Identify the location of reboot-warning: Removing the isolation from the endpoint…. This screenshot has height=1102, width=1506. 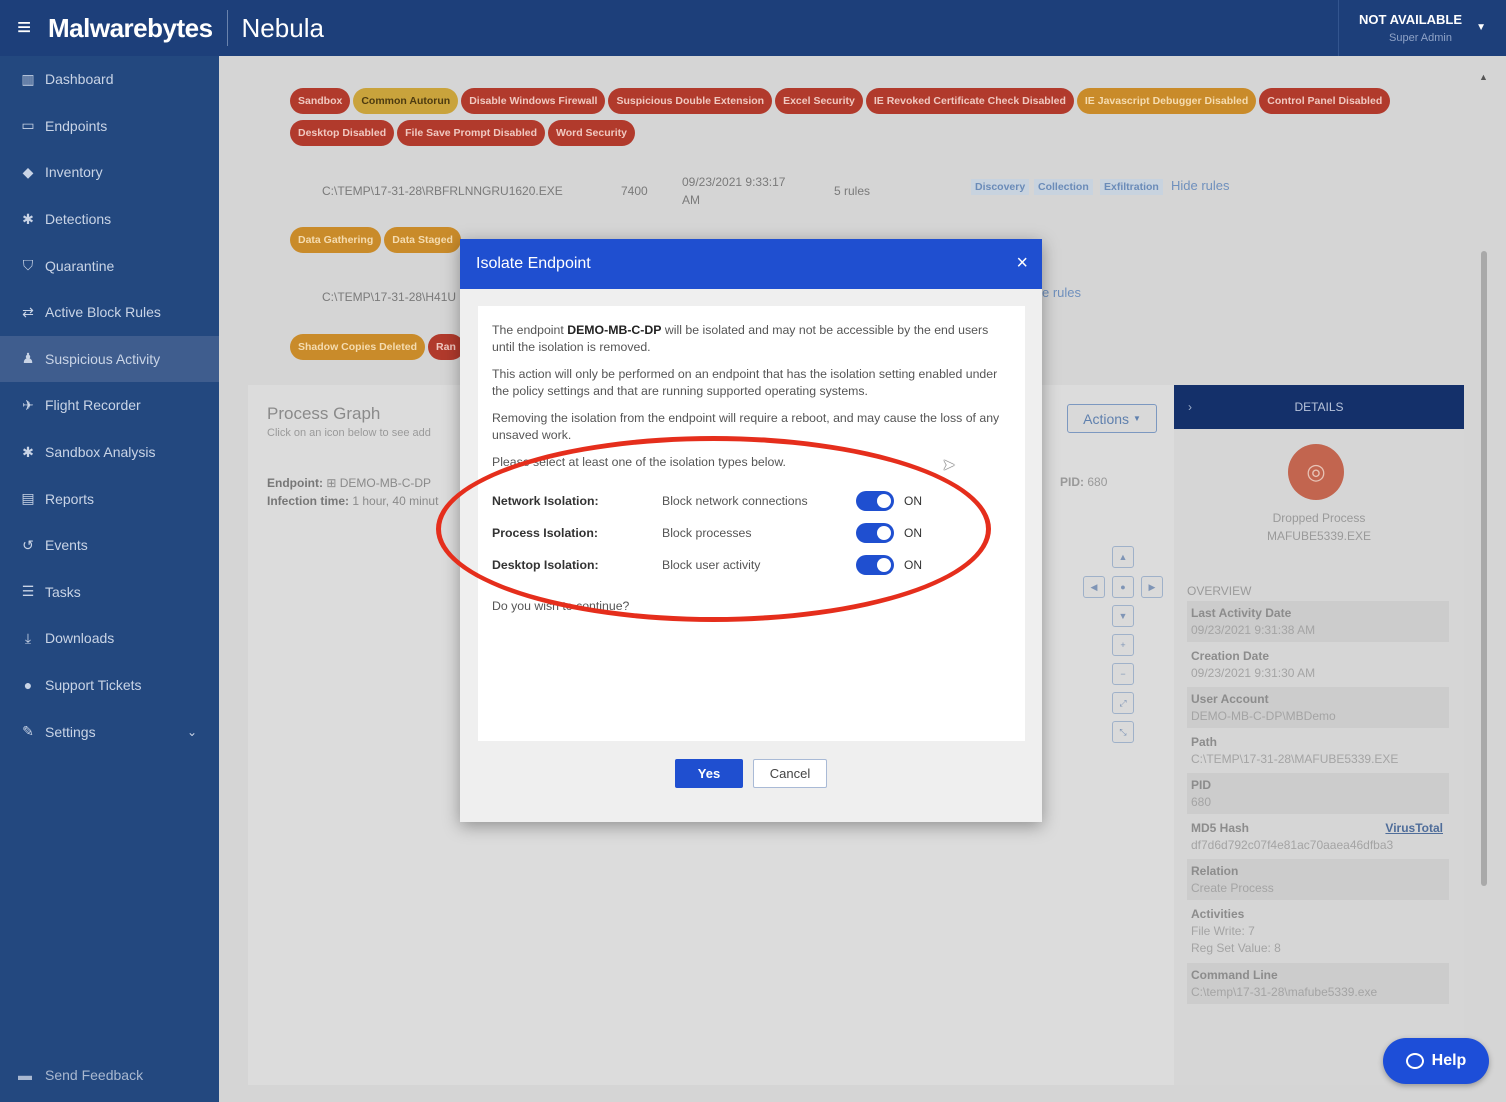
(746, 426).